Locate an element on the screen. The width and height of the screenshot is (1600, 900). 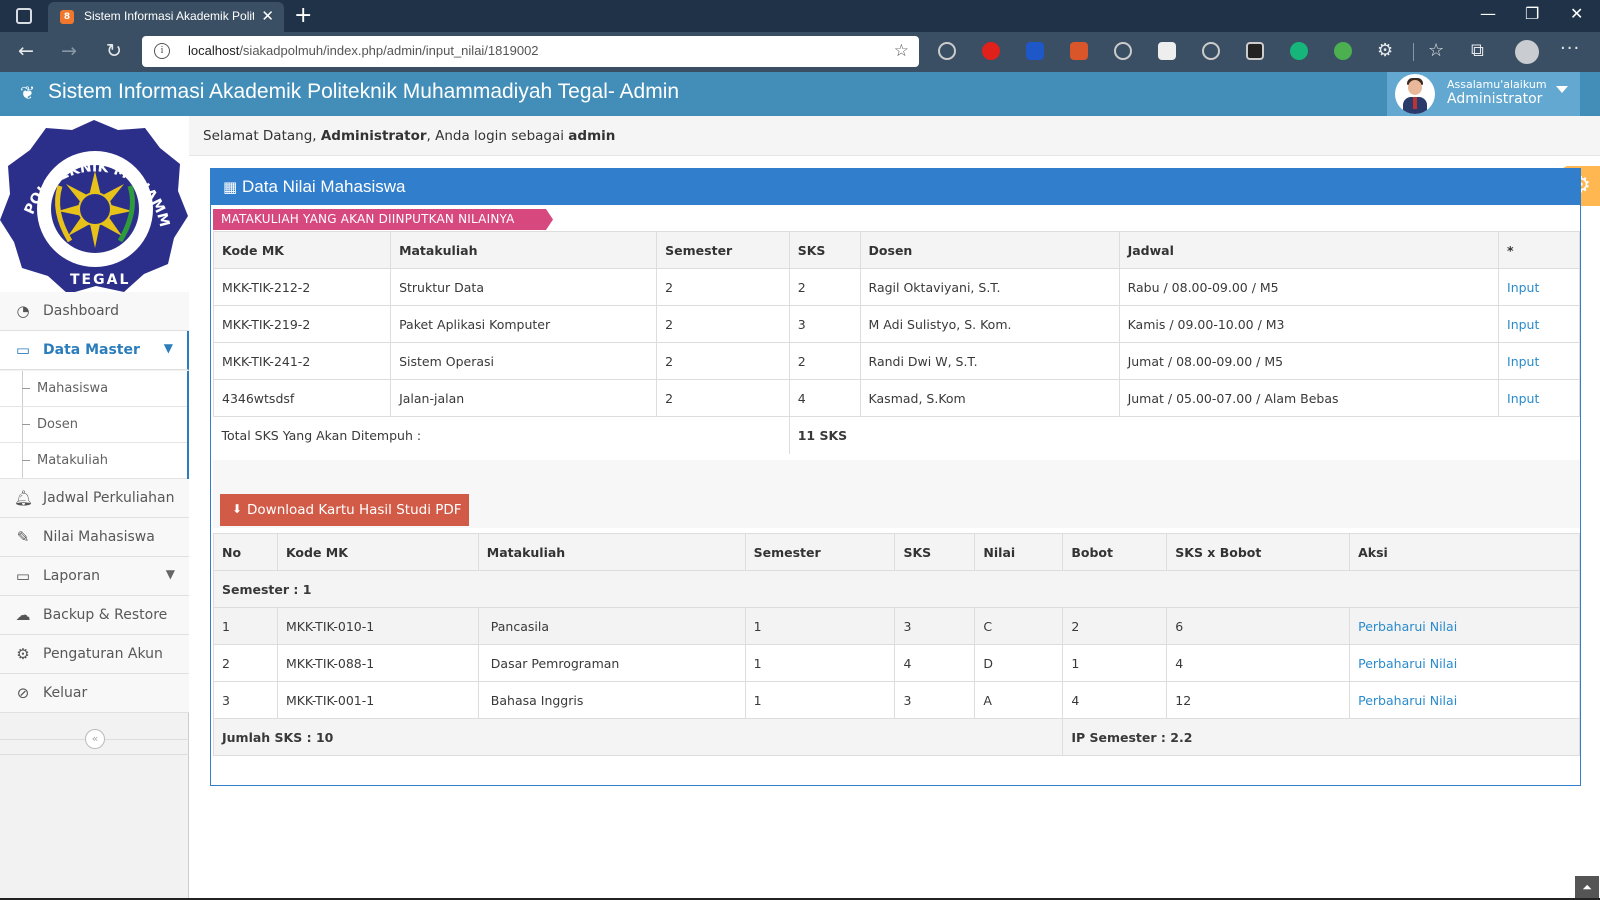
total-sks-value: 11 SKS is located at coordinates (1184, 435).